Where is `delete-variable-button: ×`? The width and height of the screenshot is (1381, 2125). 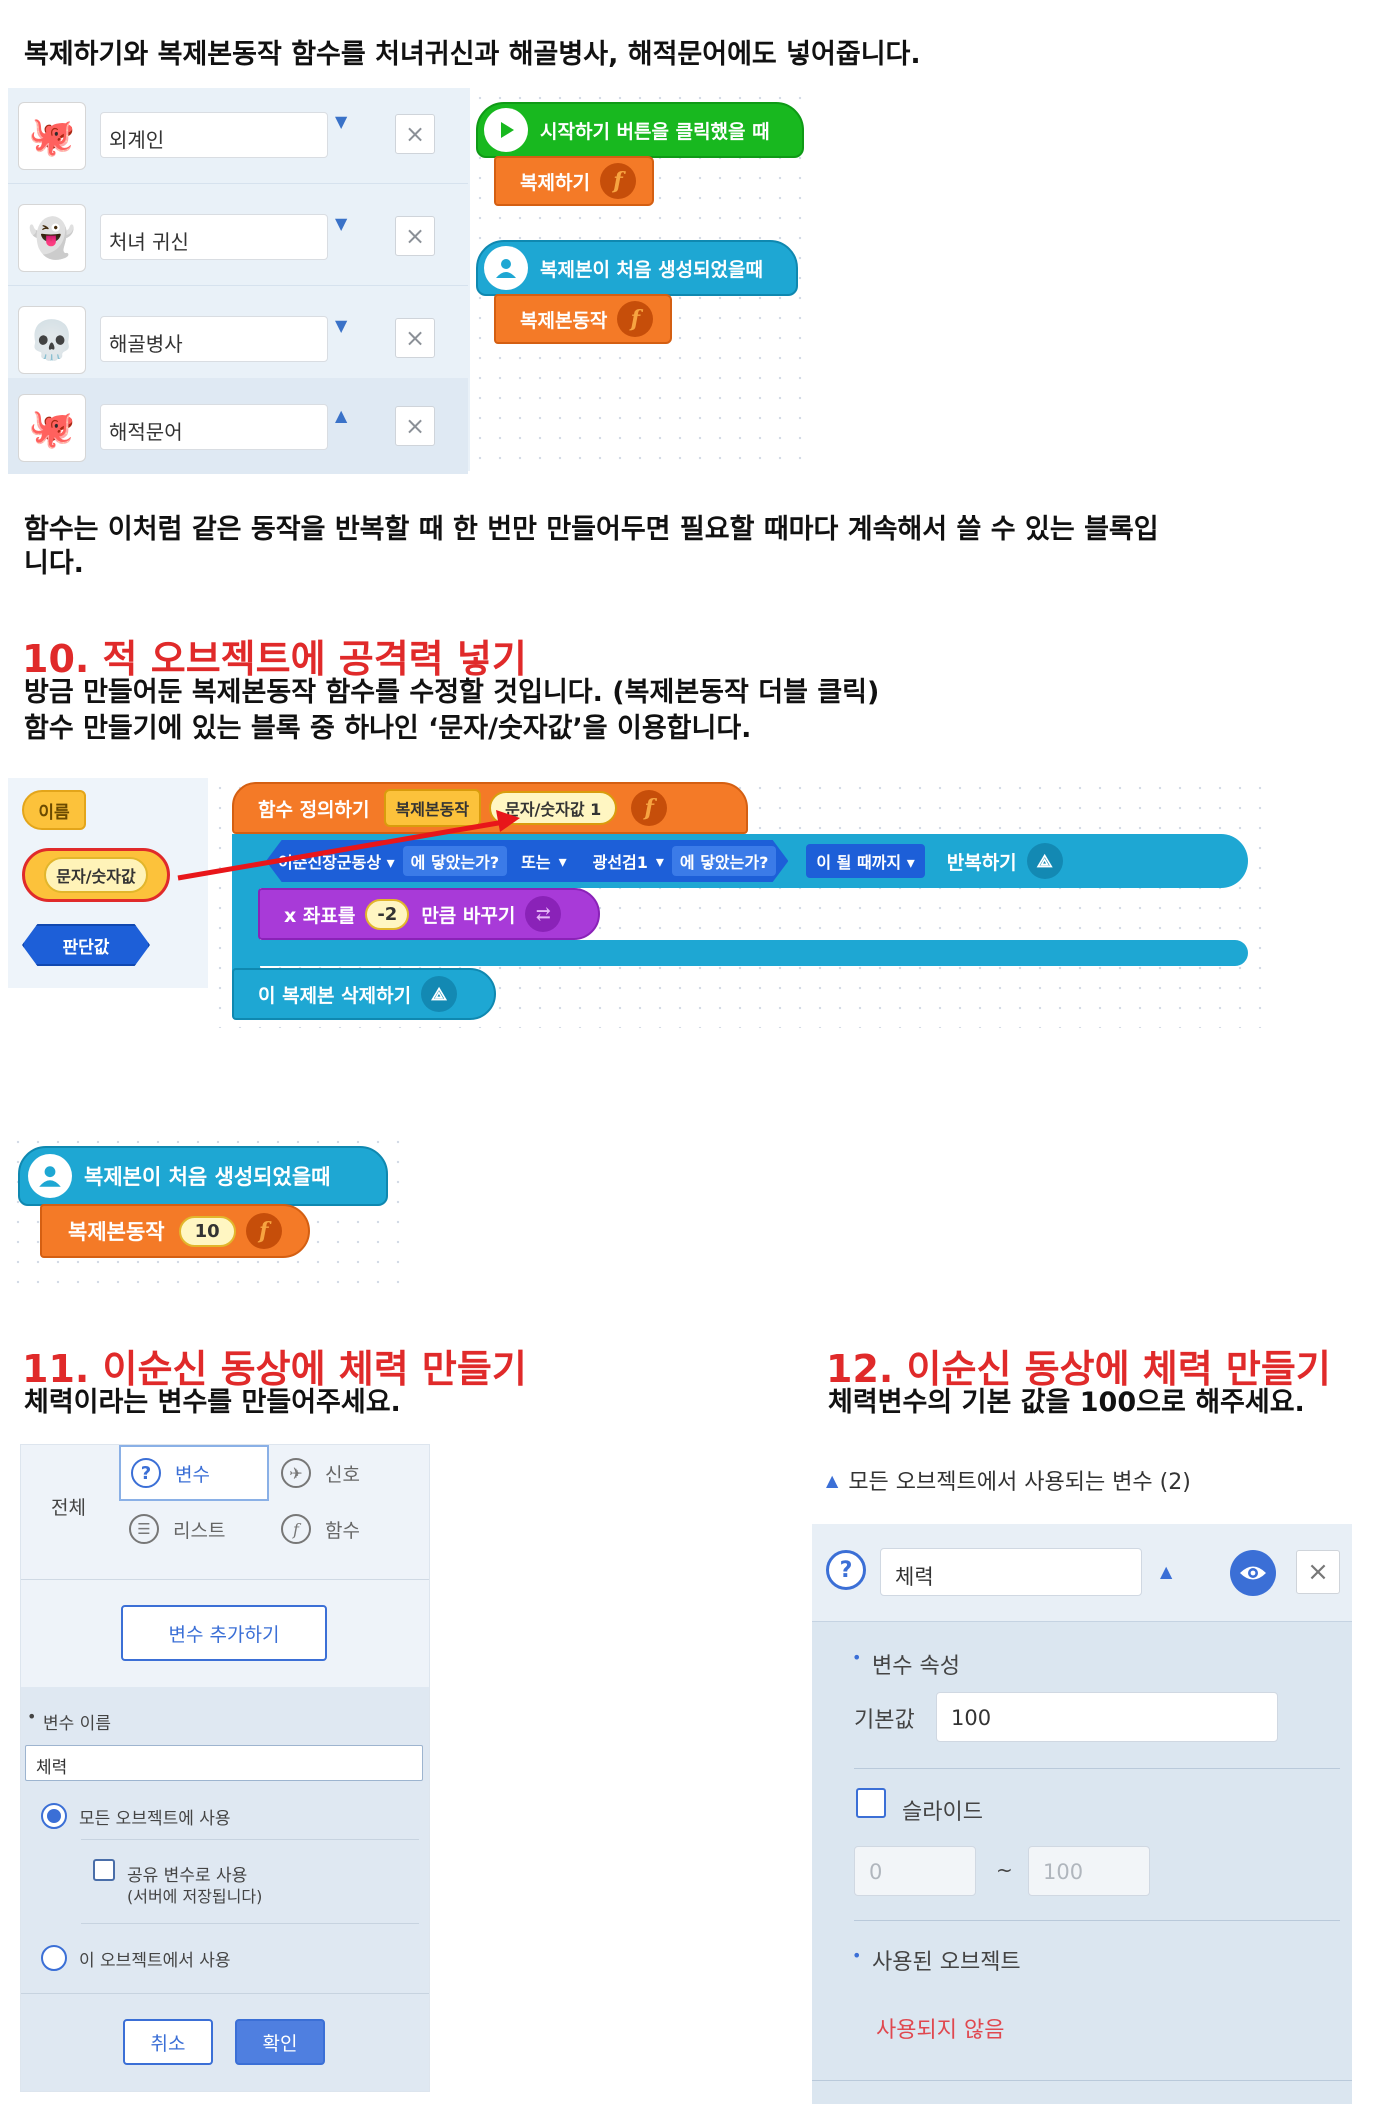
delete-variable-button: × is located at coordinates (1318, 1572).